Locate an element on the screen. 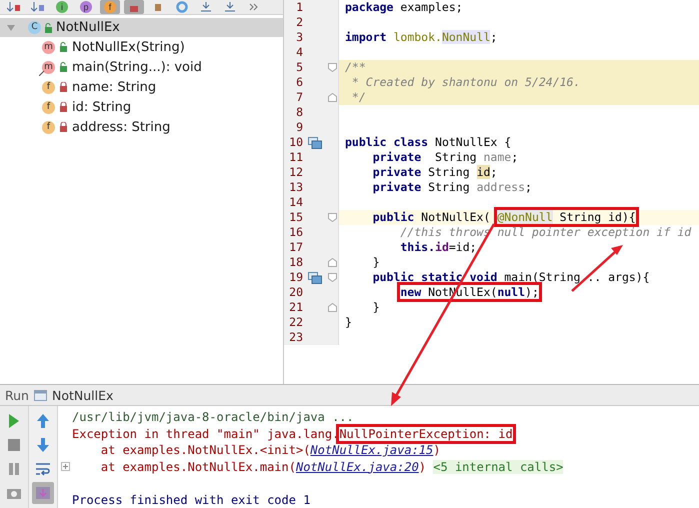 The width and height of the screenshot is (699, 508). run-tab: NotNullEx is located at coordinates (83, 395).